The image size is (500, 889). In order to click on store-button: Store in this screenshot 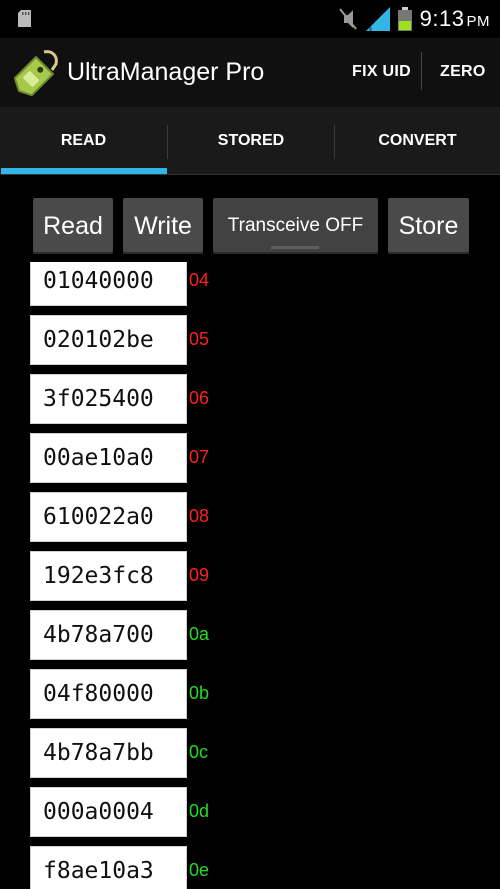, I will do `click(428, 226)`.